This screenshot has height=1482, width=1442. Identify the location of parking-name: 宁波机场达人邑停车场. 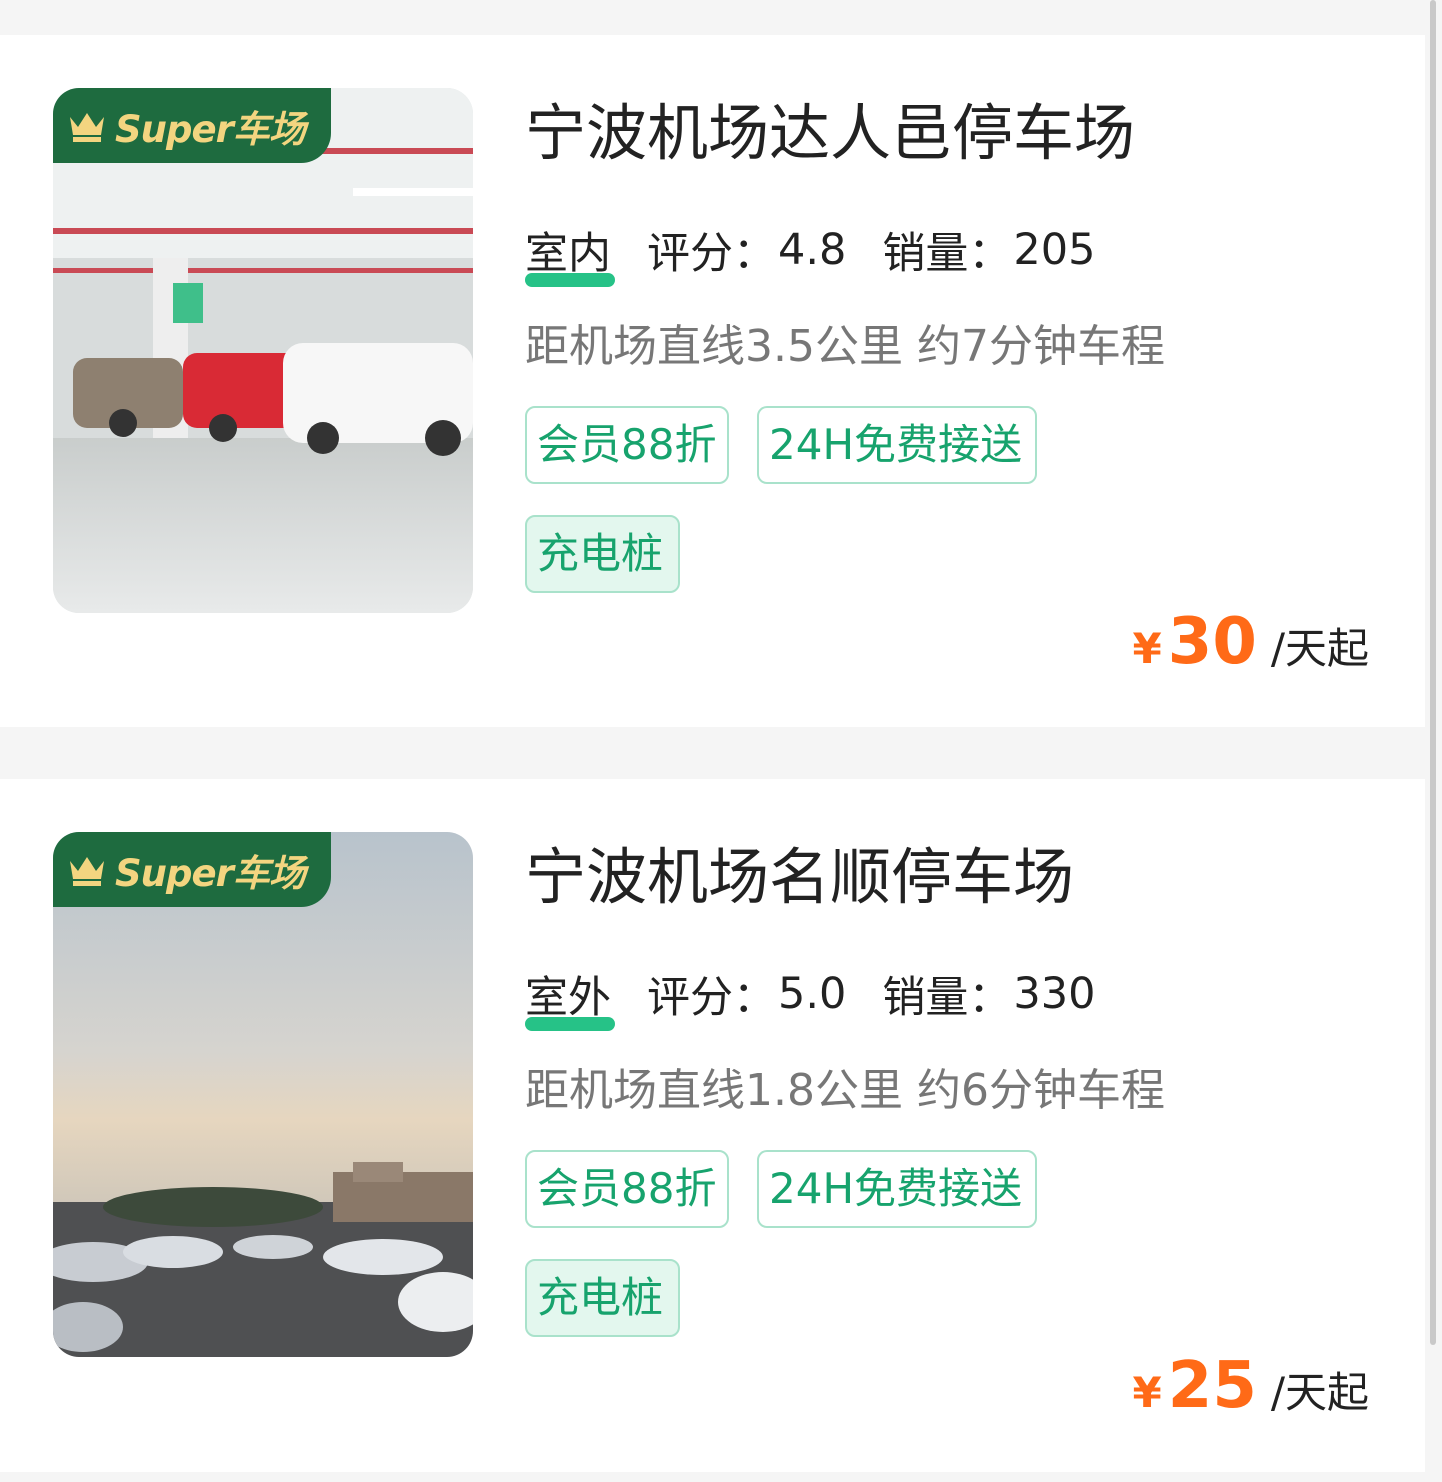
(830, 134).